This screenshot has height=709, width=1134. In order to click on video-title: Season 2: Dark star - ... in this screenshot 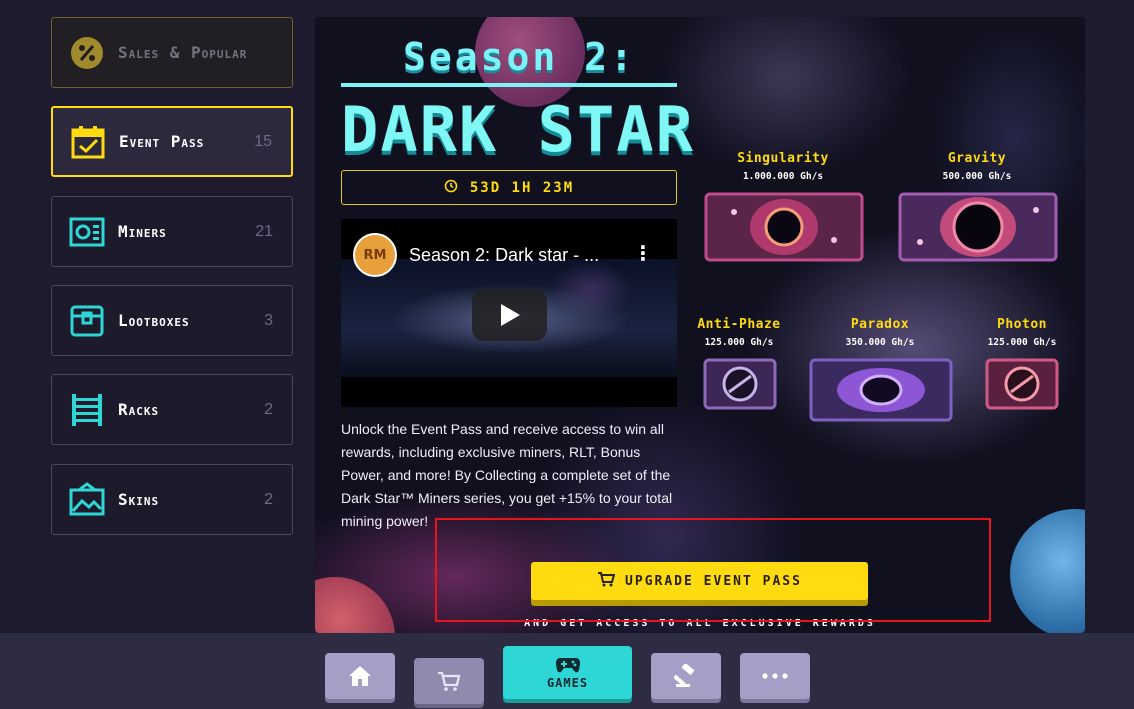, I will do `click(504, 255)`.